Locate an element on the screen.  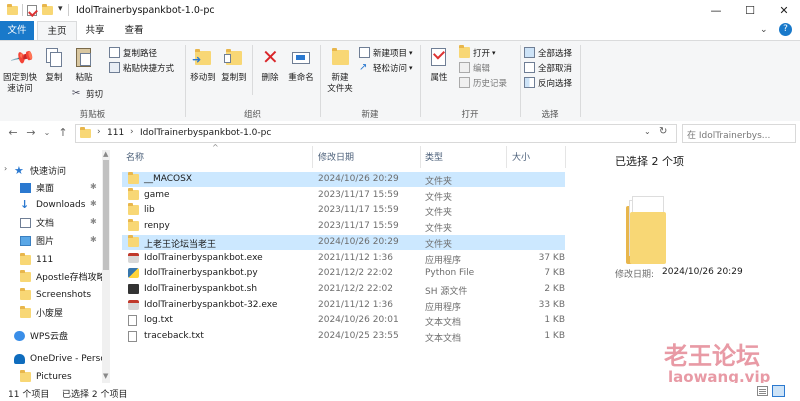
cut-button: ✂ 剪切 is located at coordinates (87, 93).